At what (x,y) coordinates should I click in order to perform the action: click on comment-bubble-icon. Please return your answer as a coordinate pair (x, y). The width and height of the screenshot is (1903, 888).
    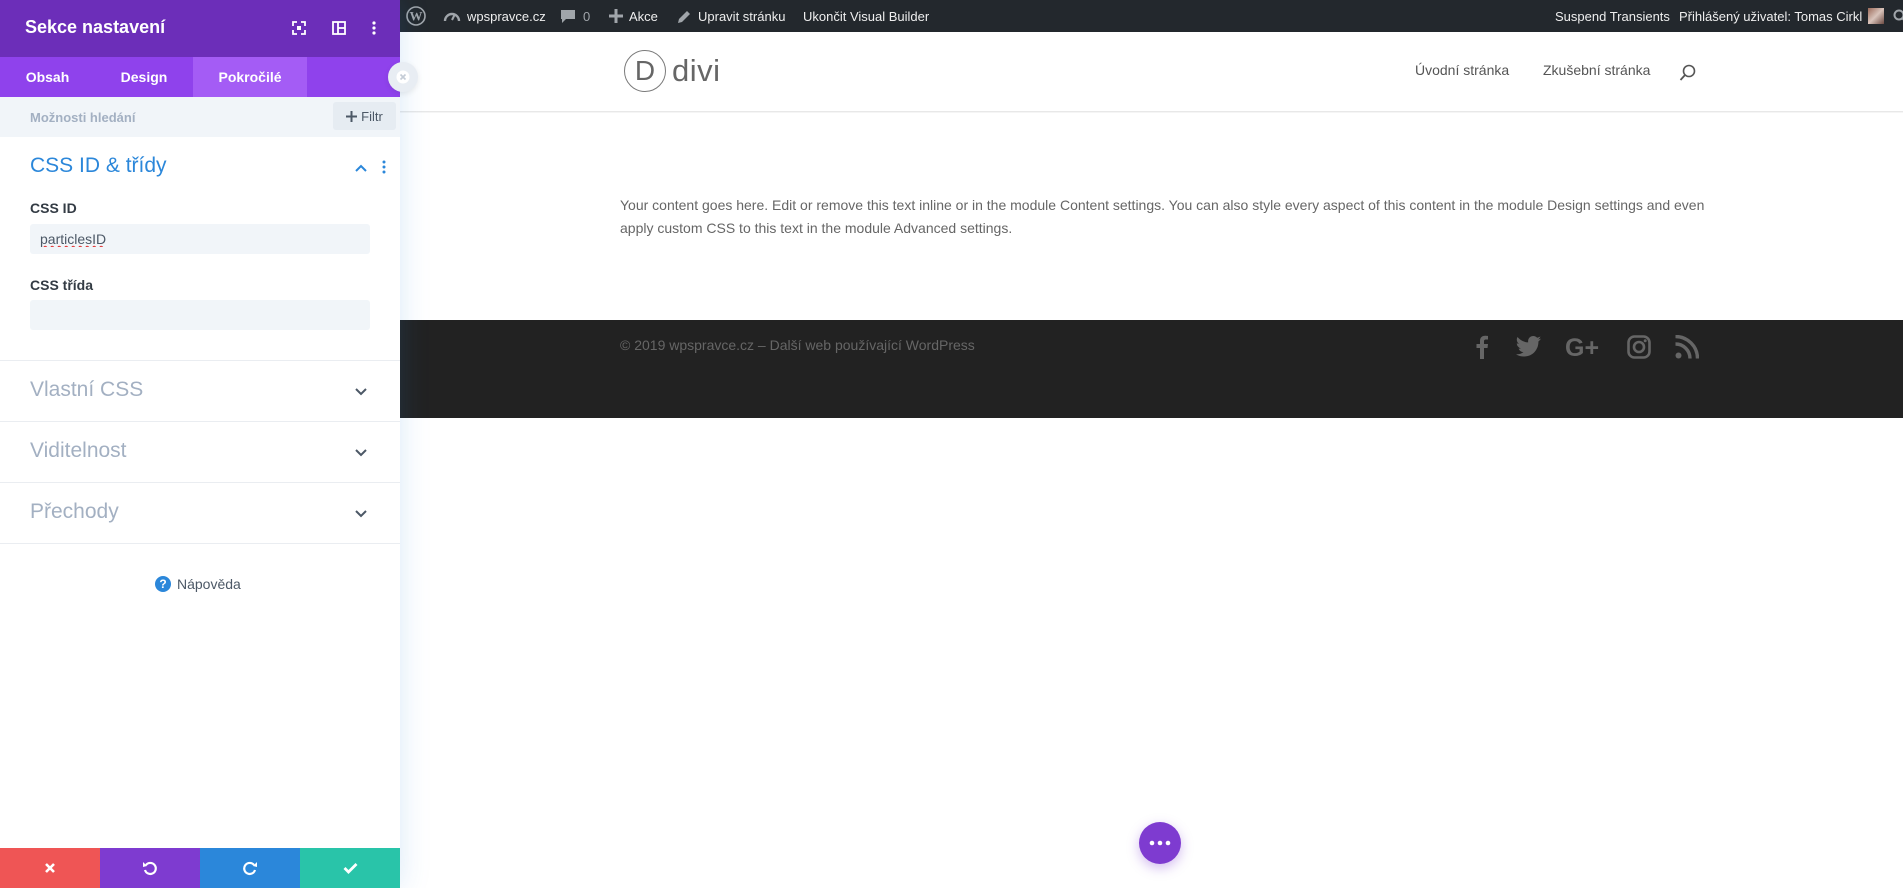
    Looking at the image, I should click on (568, 16).